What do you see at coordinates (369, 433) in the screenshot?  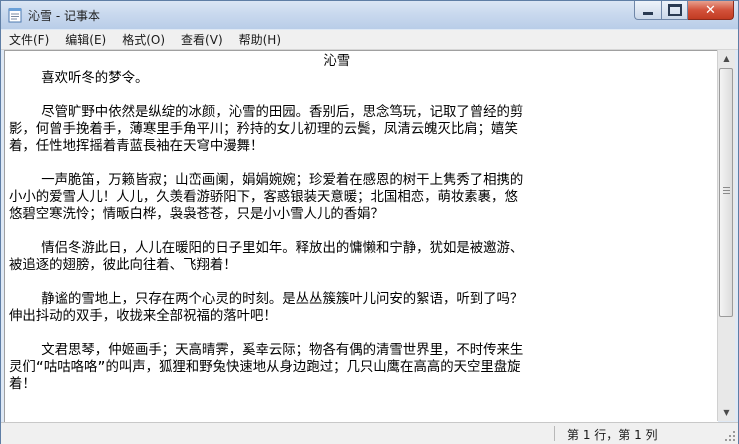 I see `status-bar: 第 1 行，第 1 列` at bounding box center [369, 433].